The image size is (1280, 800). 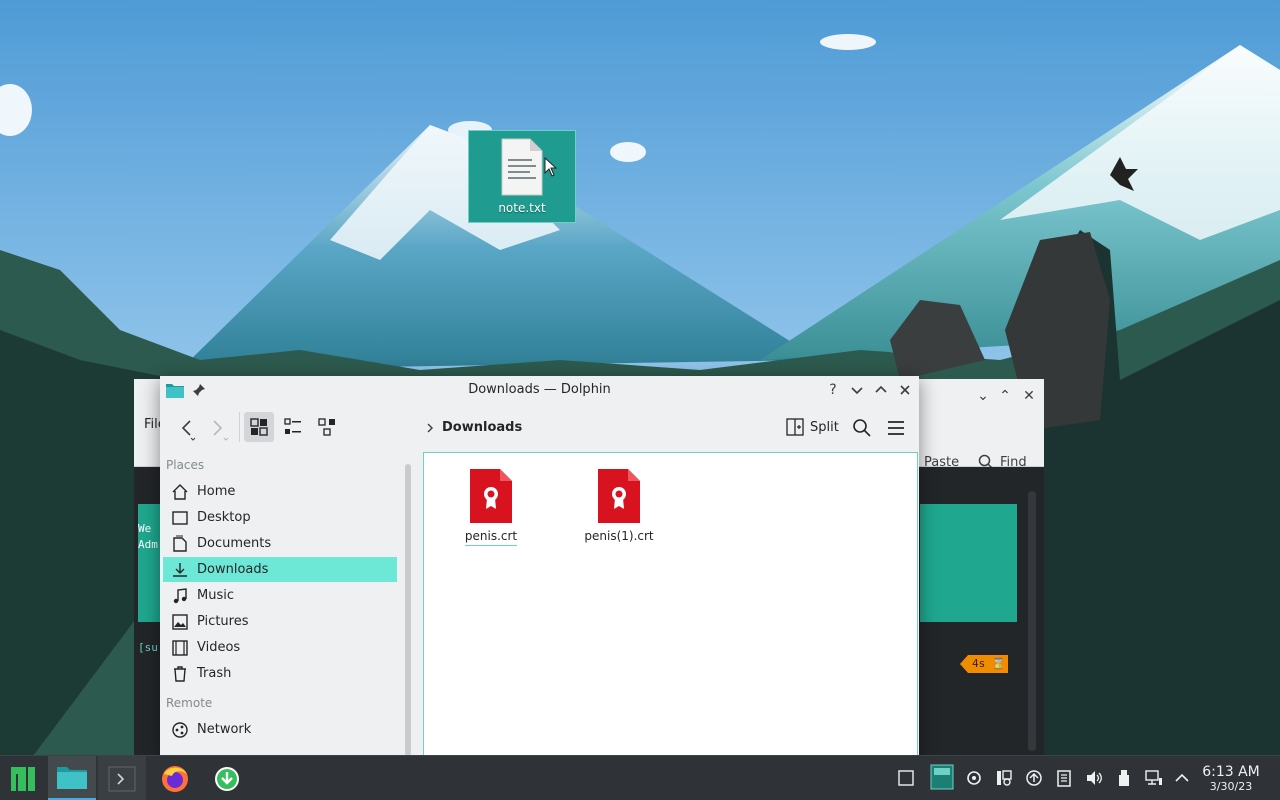 I want to click on taskbar-firefox, so click(x=175, y=778).